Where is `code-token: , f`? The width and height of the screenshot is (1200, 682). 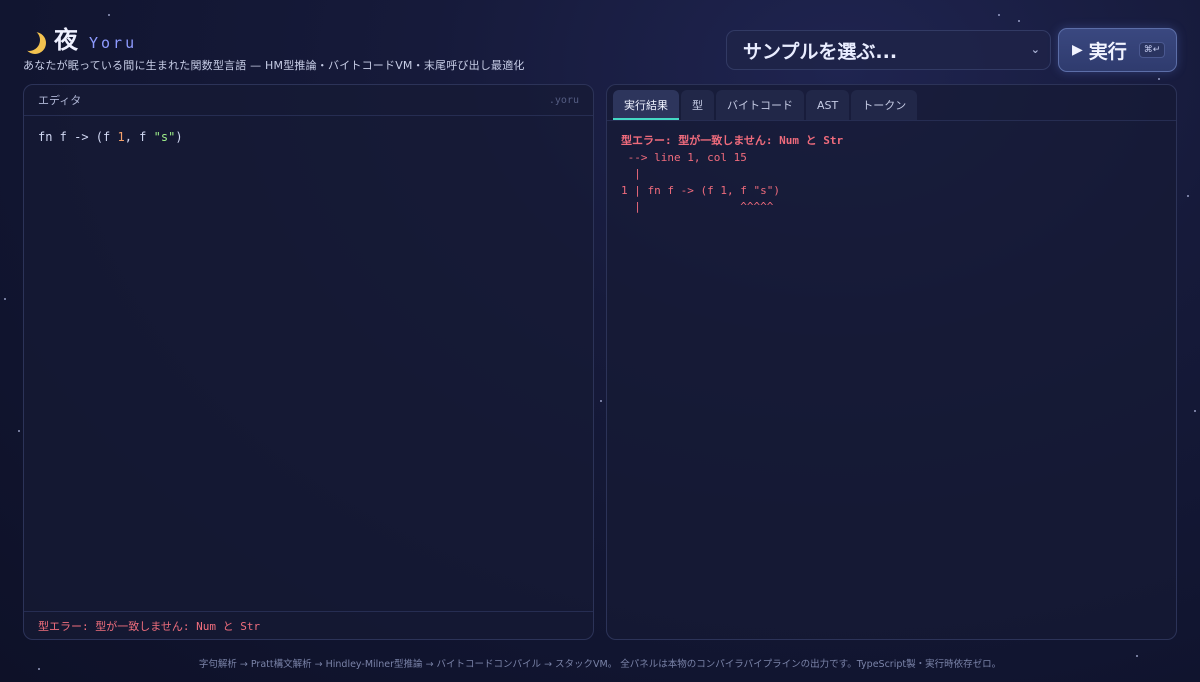 code-token: , f is located at coordinates (139, 137).